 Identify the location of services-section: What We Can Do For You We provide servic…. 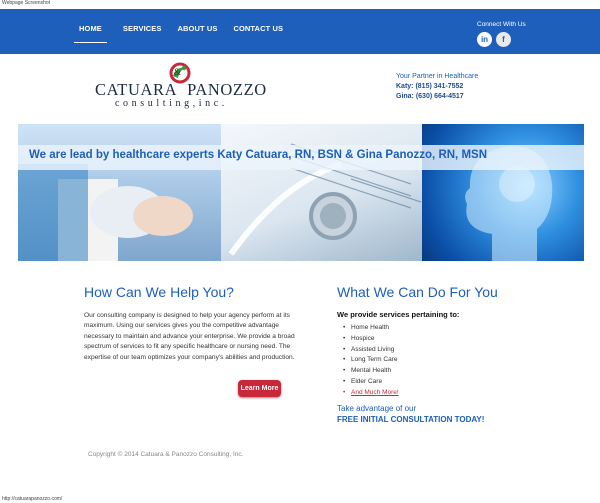
(427, 341).